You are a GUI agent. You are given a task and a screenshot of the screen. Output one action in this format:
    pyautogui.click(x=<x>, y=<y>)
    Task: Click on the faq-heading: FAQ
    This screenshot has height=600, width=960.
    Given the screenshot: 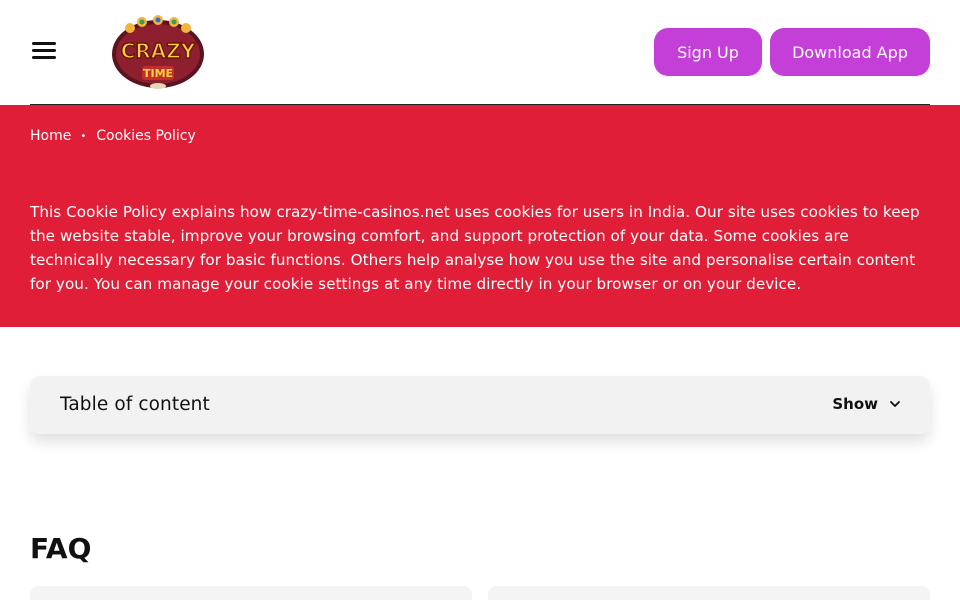 What is the action you would take?
    pyautogui.click(x=61, y=548)
    